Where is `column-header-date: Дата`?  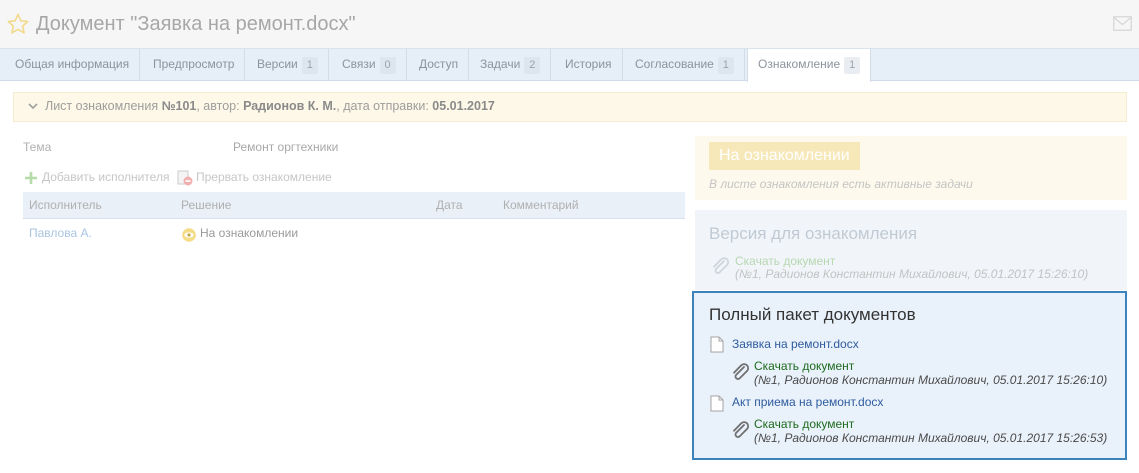 column-header-date: Дата is located at coordinates (449, 205).